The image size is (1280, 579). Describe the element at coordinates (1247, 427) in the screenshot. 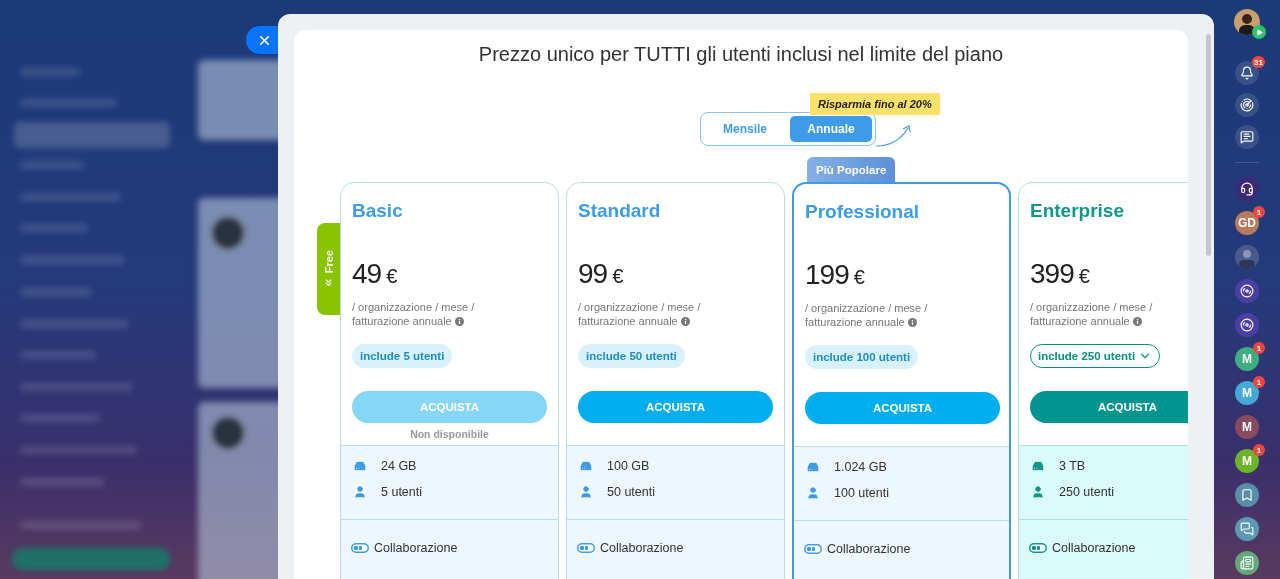

I see `avatar-button: M` at that location.